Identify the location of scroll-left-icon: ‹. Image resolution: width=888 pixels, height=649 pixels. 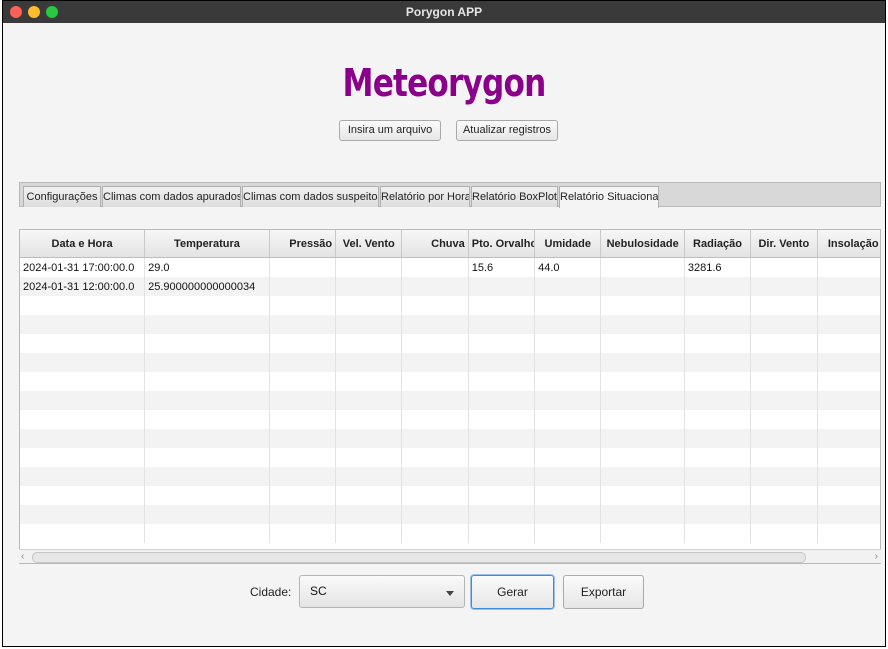
(22, 556).